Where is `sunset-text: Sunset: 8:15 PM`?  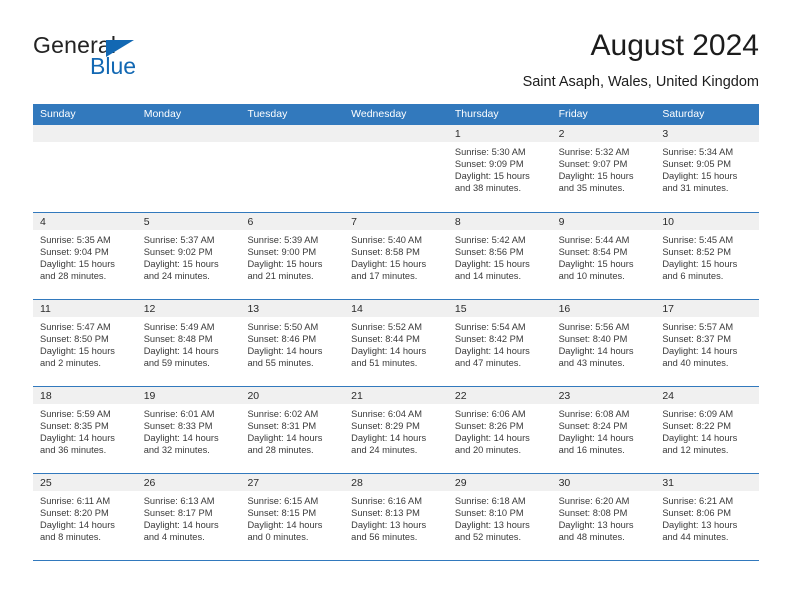
sunset-text: Sunset: 8:15 PM is located at coordinates (282, 513).